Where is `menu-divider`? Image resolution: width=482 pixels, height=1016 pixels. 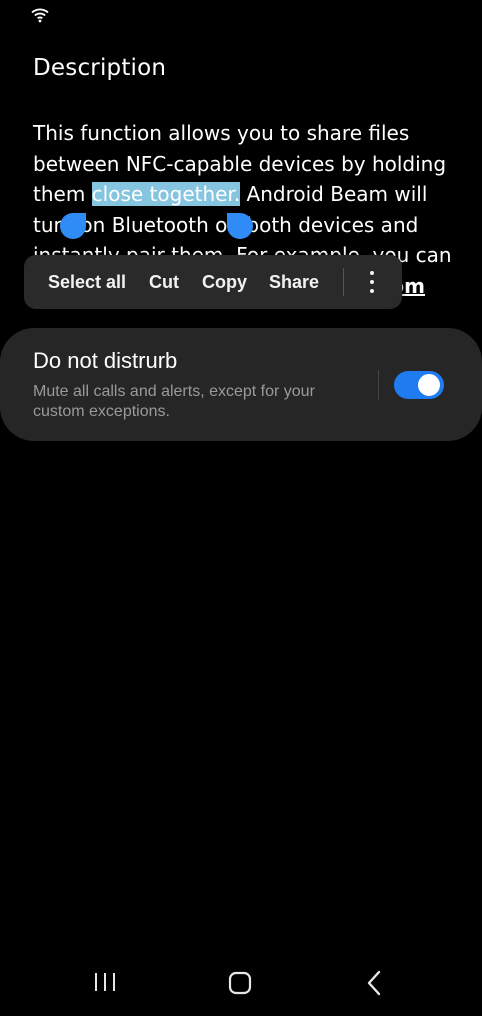
menu-divider is located at coordinates (343, 282).